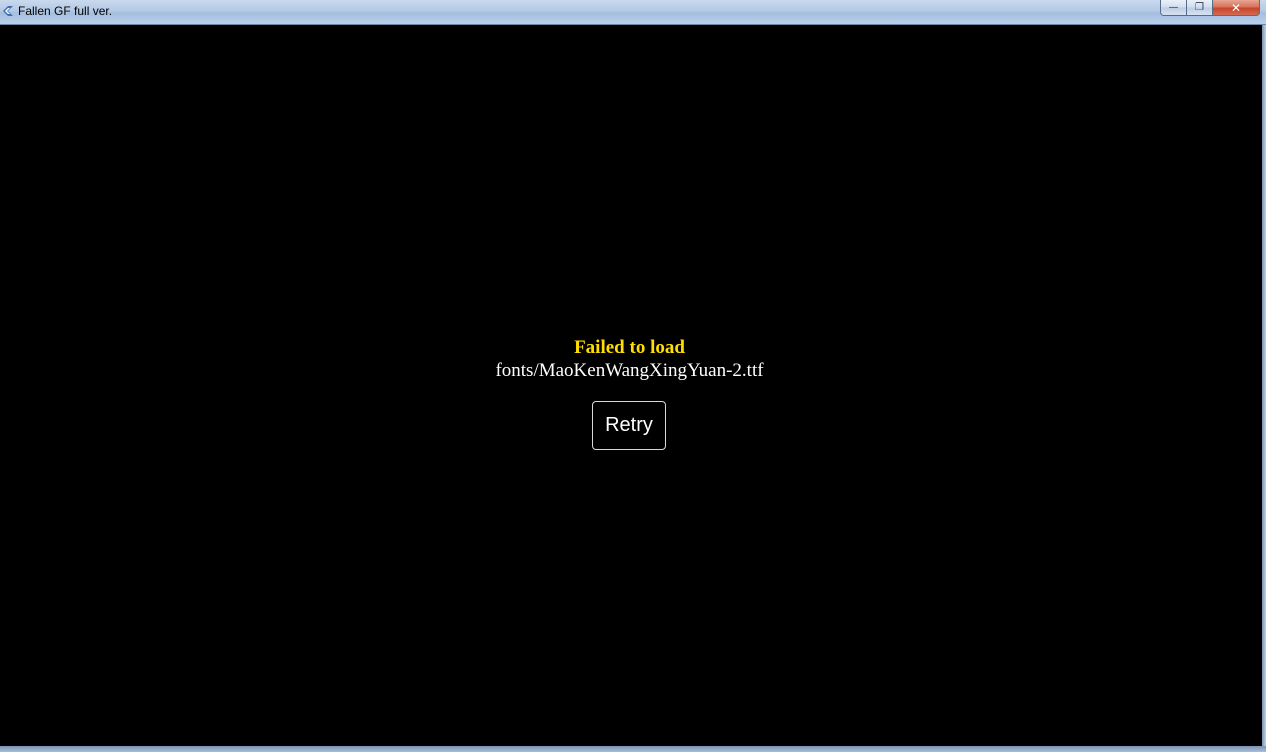  I want to click on maximize-icon: ❐, so click(1199, 7).